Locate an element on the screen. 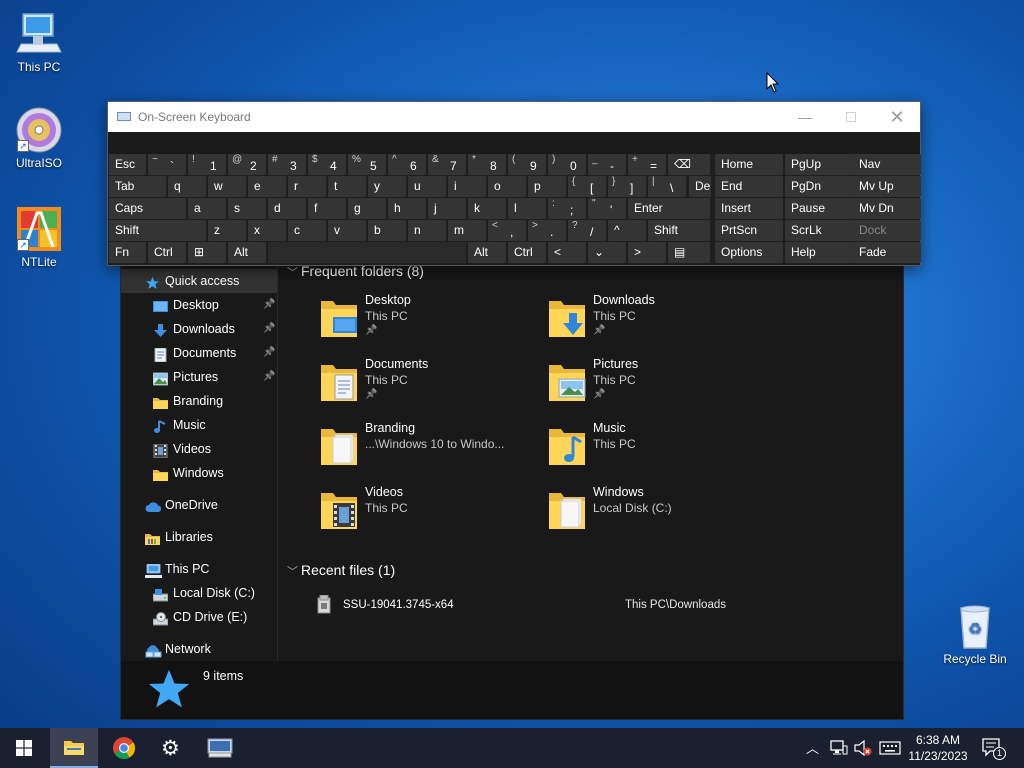  maximize-button is located at coordinates (851, 117).